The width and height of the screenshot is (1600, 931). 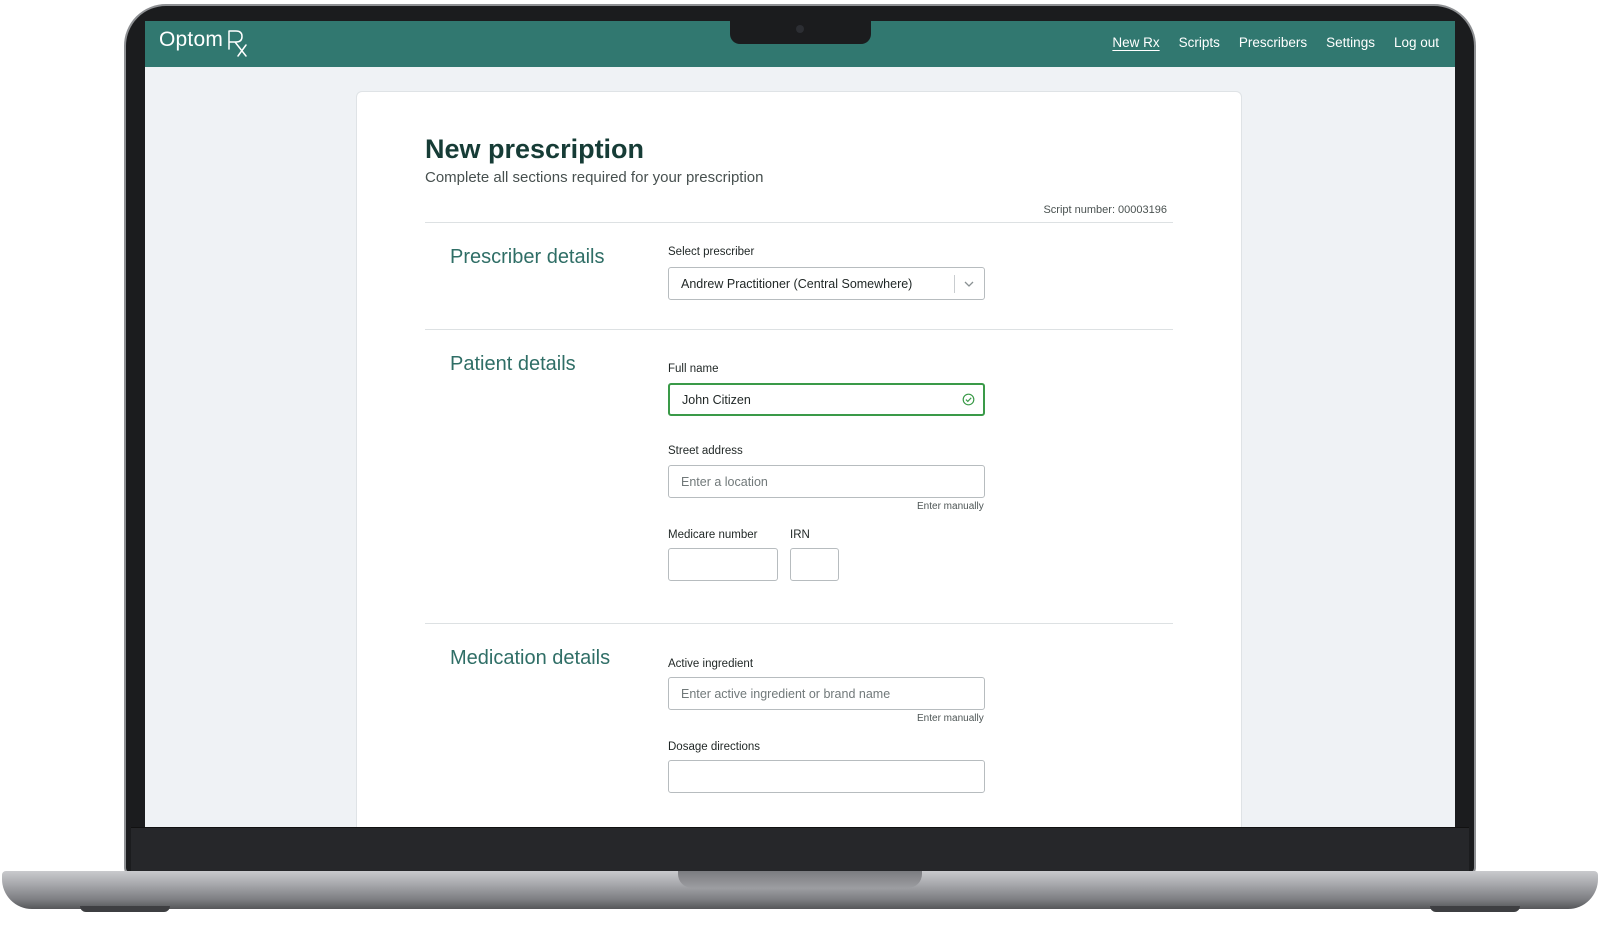 I want to click on prescriber-select: Andrew Practitioner (Central Somewhere), so click(x=826, y=283).